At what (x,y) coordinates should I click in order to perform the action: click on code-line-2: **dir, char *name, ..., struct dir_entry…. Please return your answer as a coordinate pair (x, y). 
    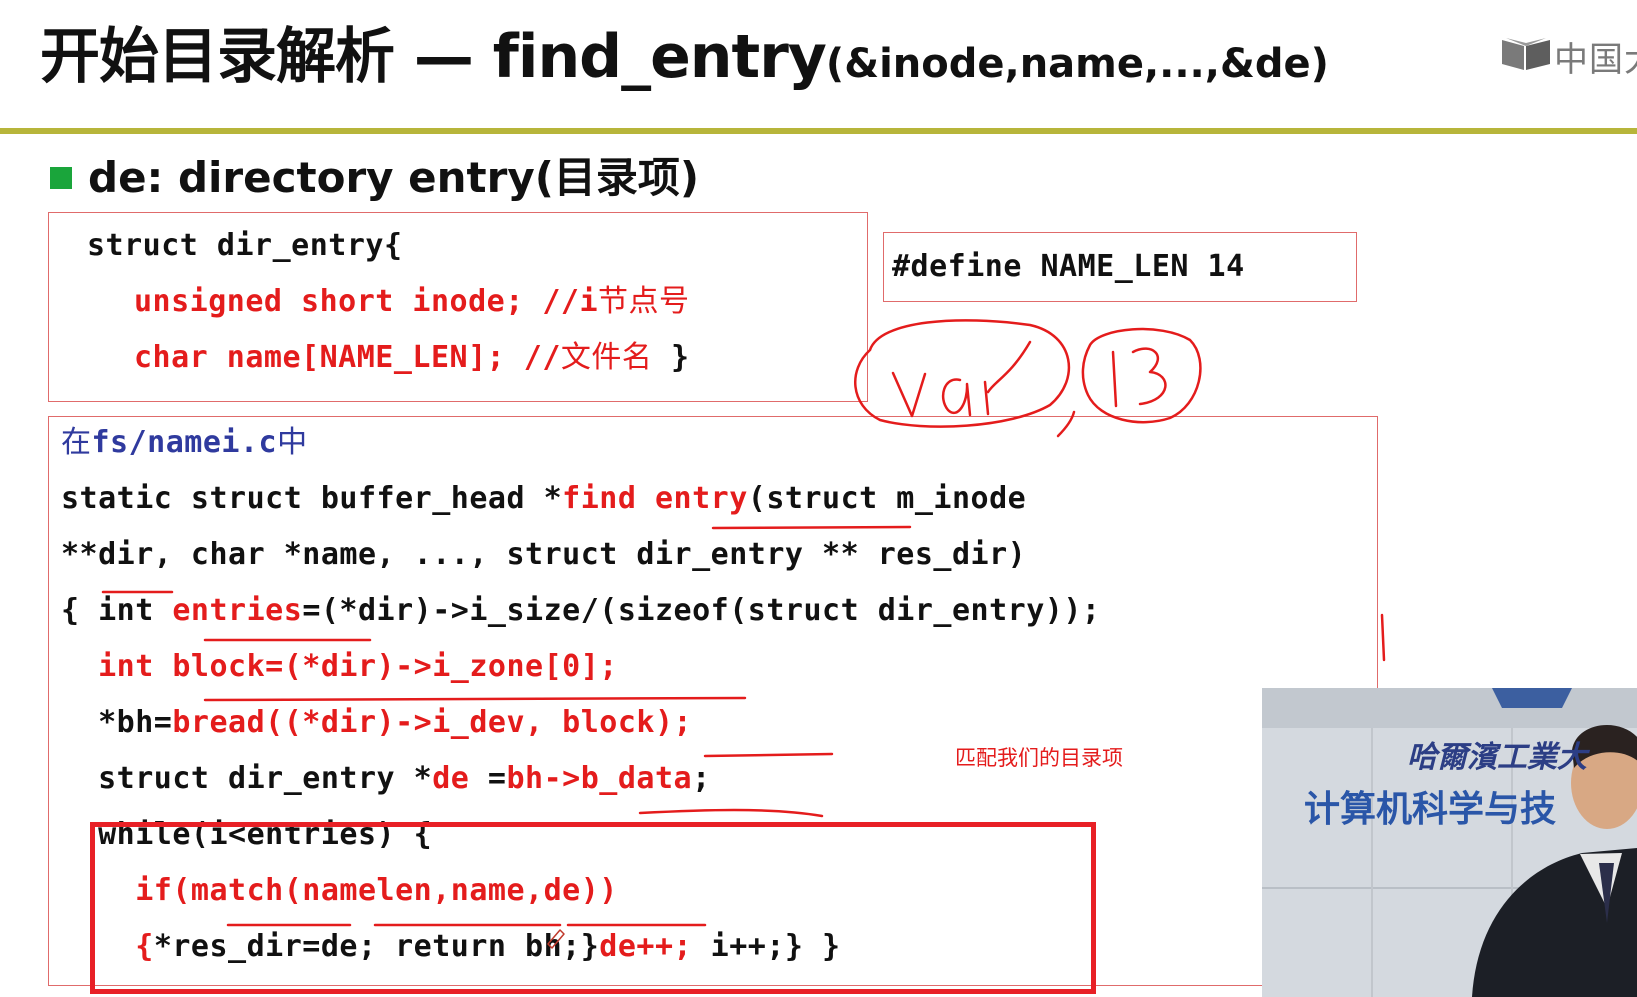
    Looking at the image, I should click on (544, 554).